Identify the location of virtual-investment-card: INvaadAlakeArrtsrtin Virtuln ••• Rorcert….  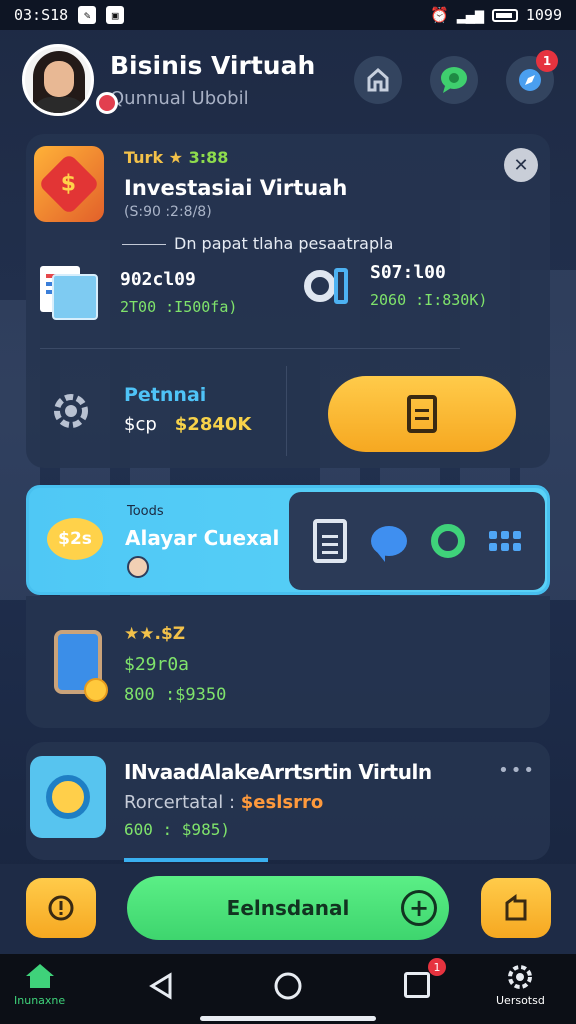
(288, 801).